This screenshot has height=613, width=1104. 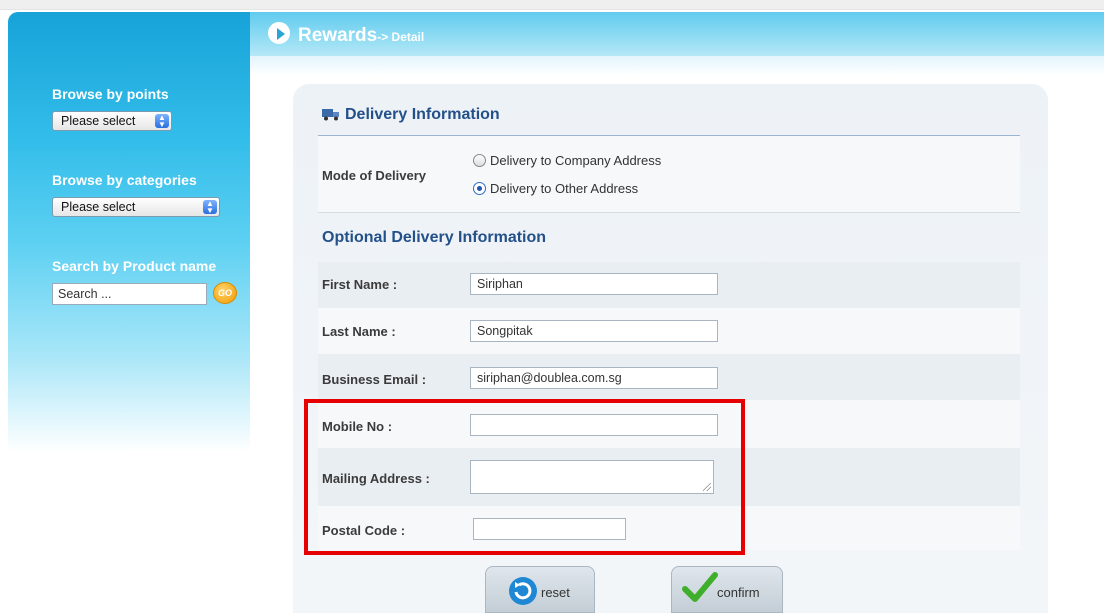 What do you see at coordinates (523, 591) in the screenshot?
I see `refresh-icon` at bounding box center [523, 591].